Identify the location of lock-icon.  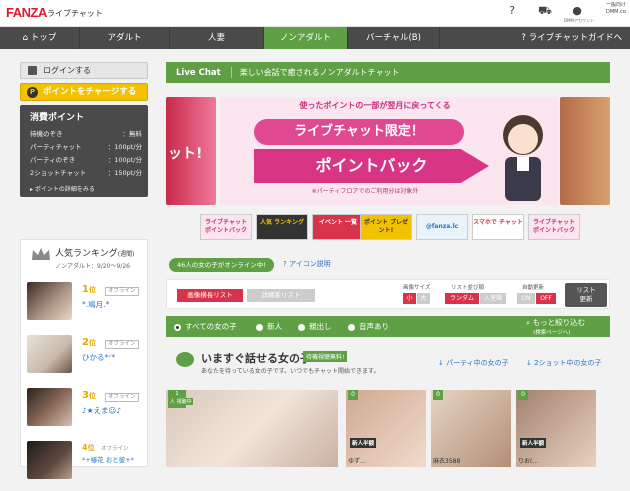
(32, 70).